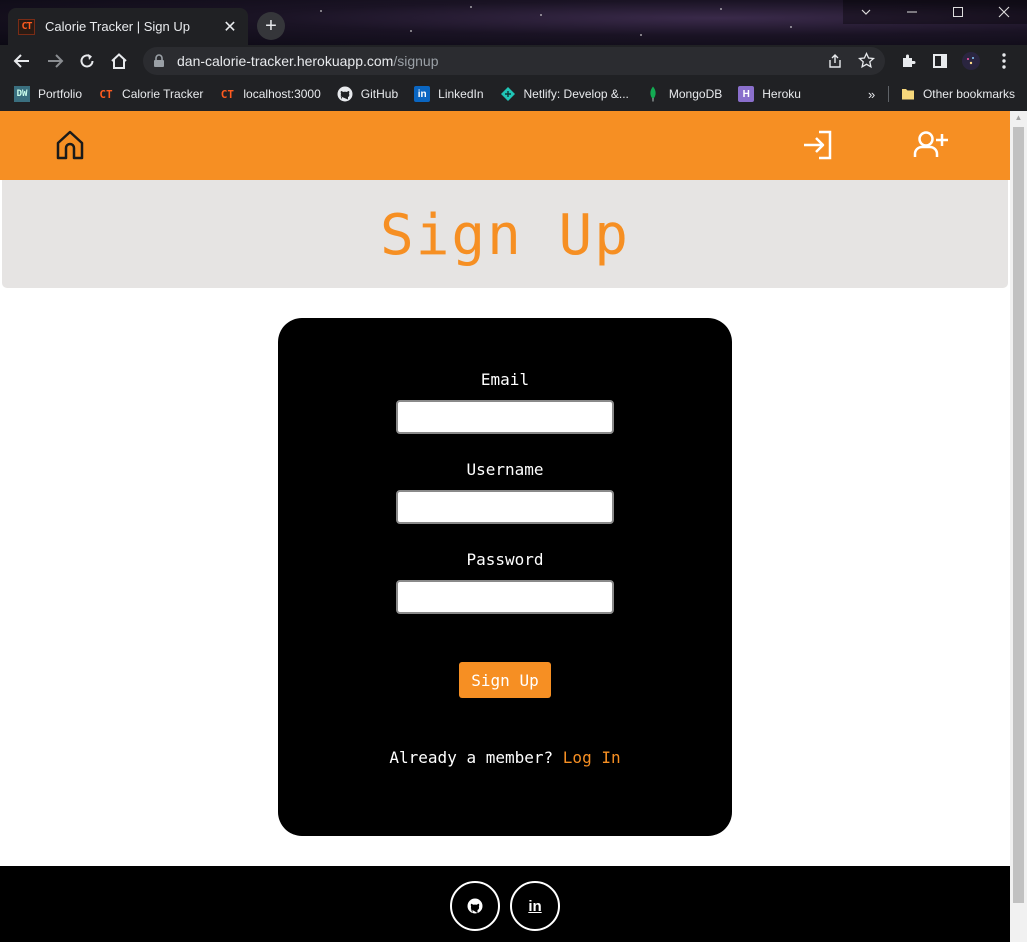 The image size is (1027, 942). Describe the element at coordinates (592, 757) in the screenshot. I see `log-in-link: Log In` at that location.